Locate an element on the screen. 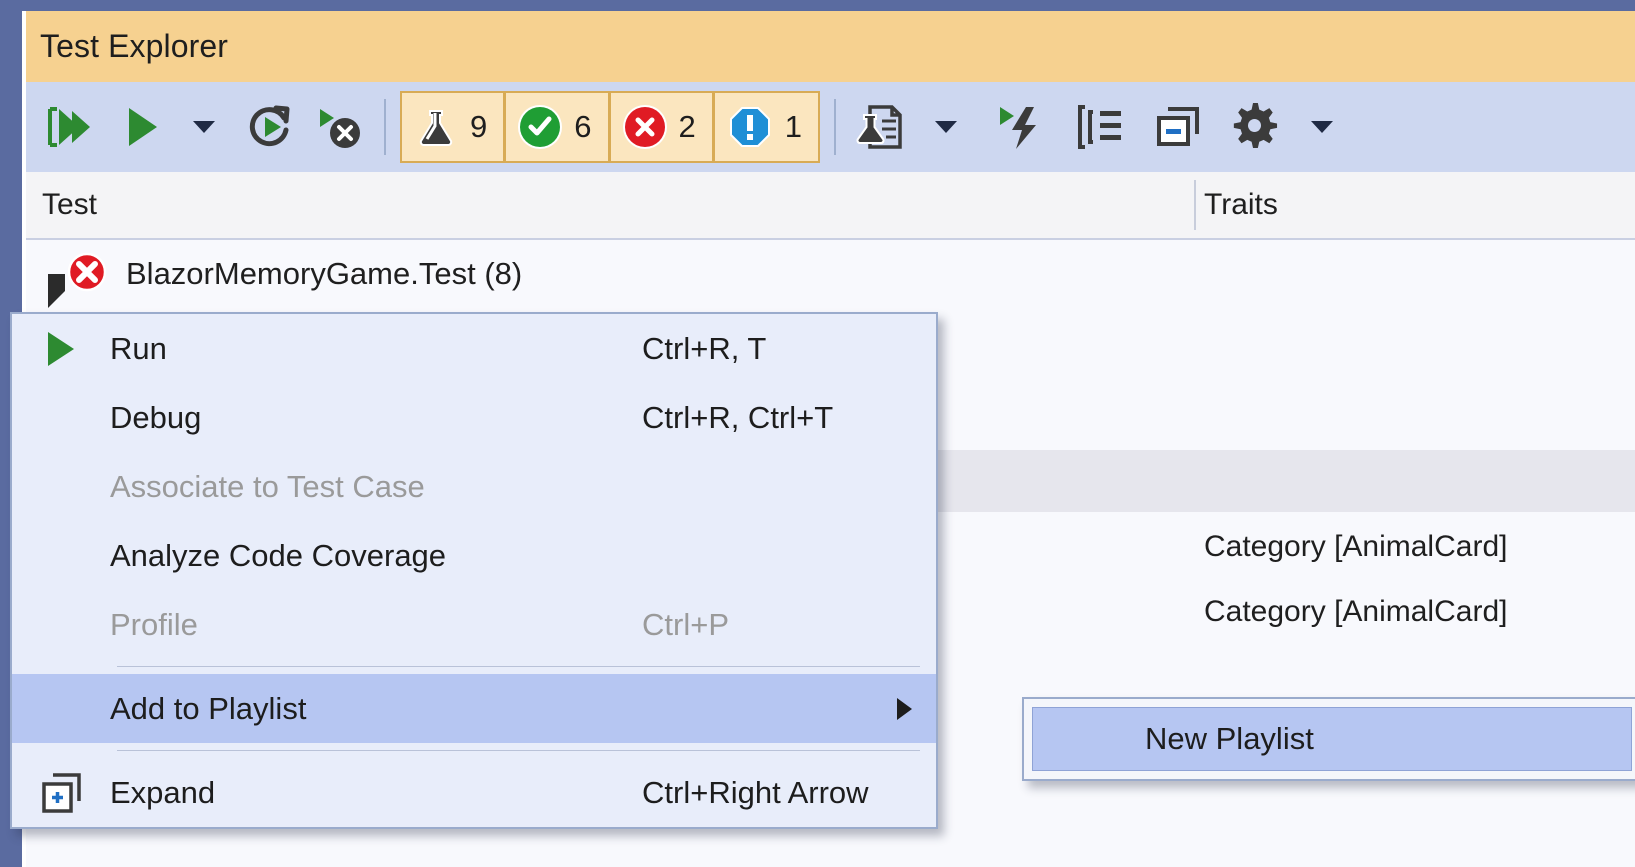  passed-tests-count: 6 is located at coordinates (583, 126).